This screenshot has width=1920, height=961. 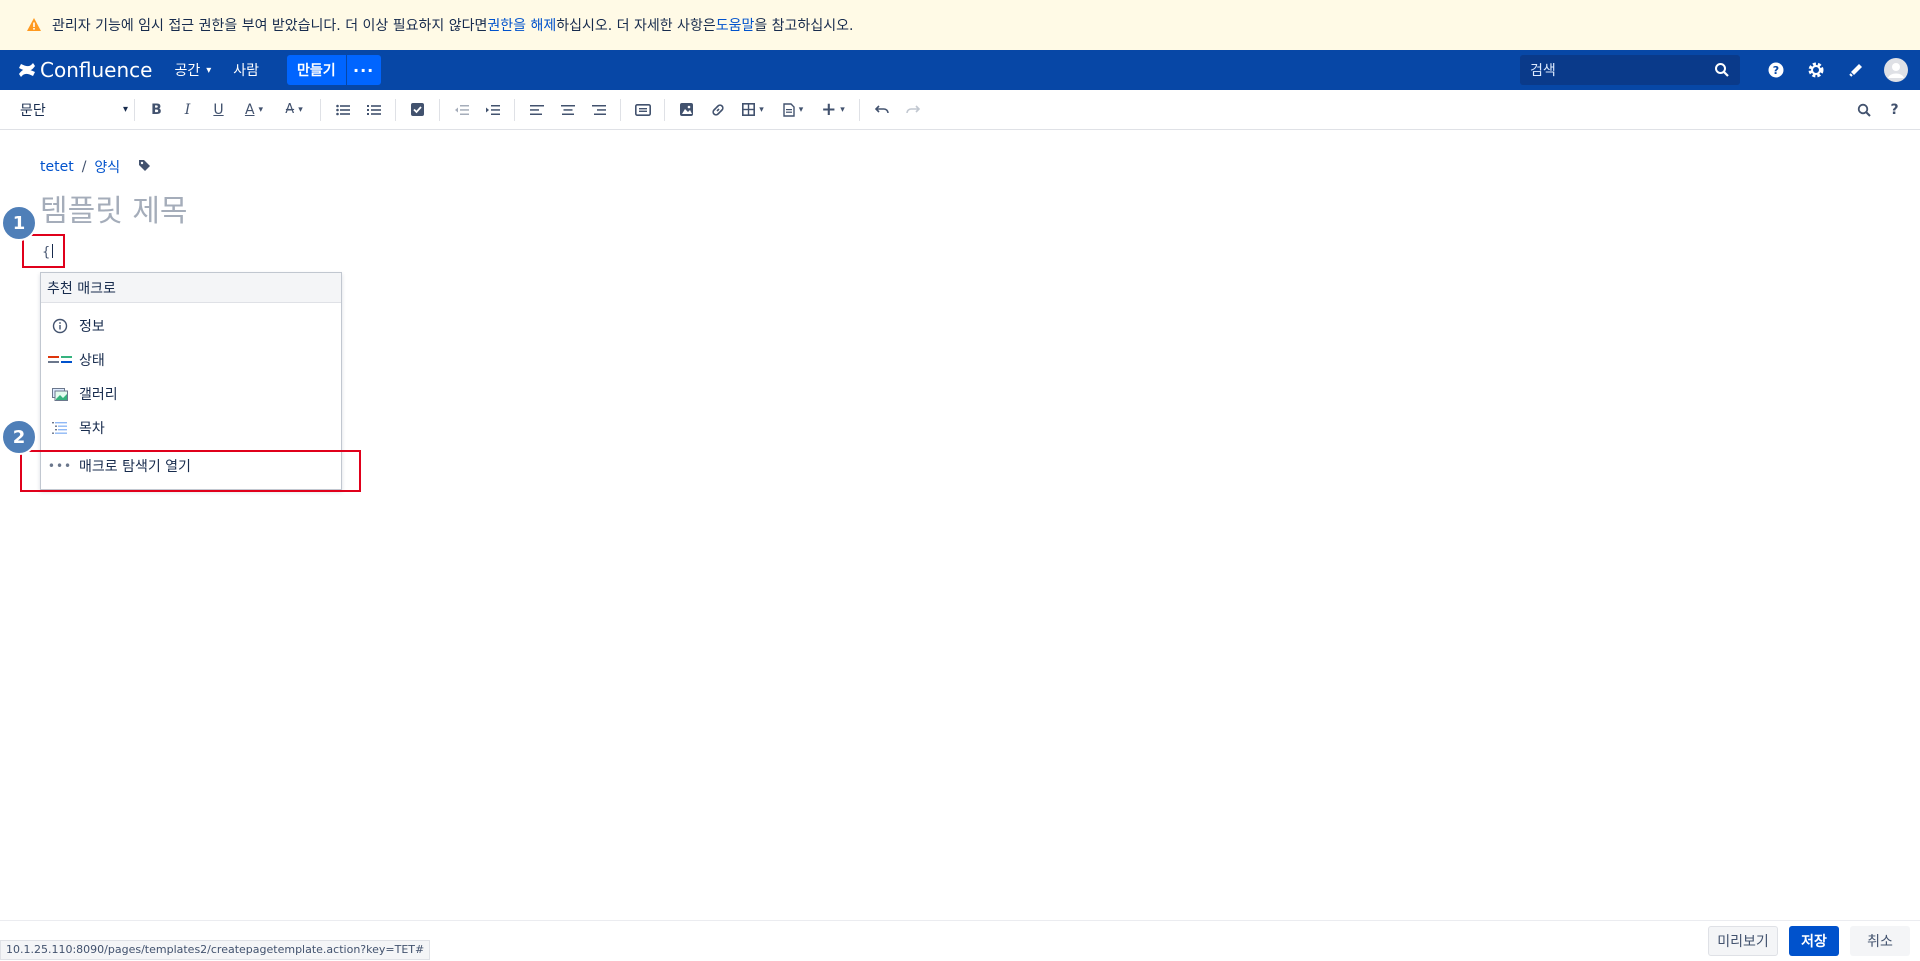 What do you see at coordinates (19, 223) in the screenshot?
I see `annotation-badge-1: 1` at bounding box center [19, 223].